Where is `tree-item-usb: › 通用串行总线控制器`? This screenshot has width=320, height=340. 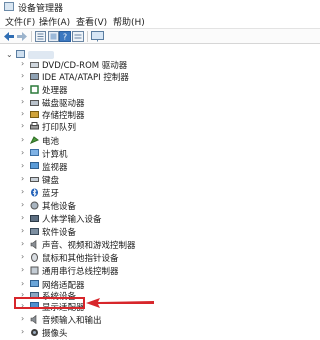 tree-item-usb: › 通用串行总线控制器 is located at coordinates (160, 271).